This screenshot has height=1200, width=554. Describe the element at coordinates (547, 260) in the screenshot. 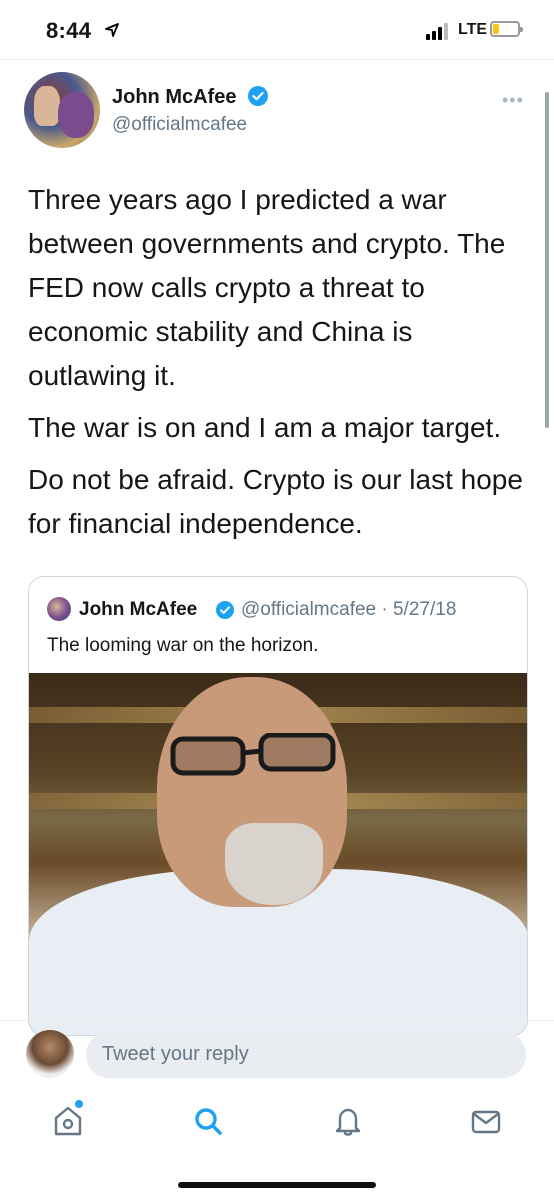

I see `scrollbar` at that location.